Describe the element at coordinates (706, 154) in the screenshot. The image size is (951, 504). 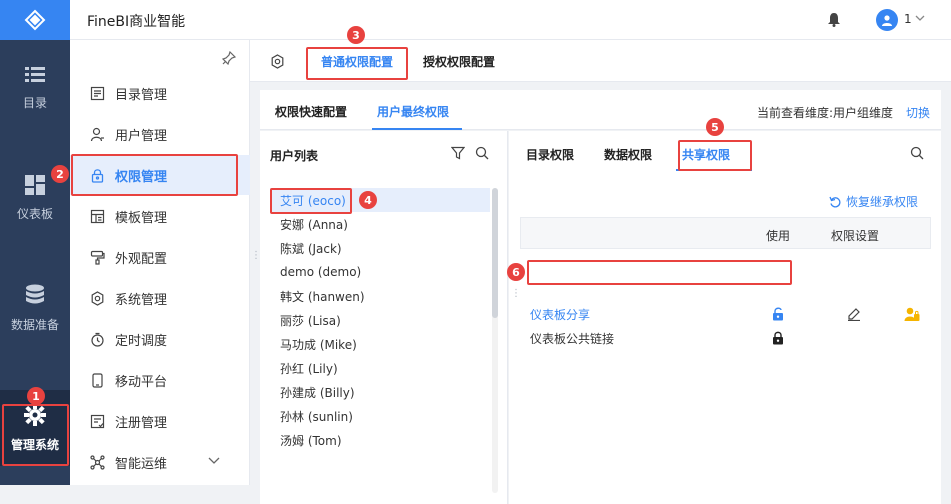
I see `tab-share-permission: 共享权限` at that location.